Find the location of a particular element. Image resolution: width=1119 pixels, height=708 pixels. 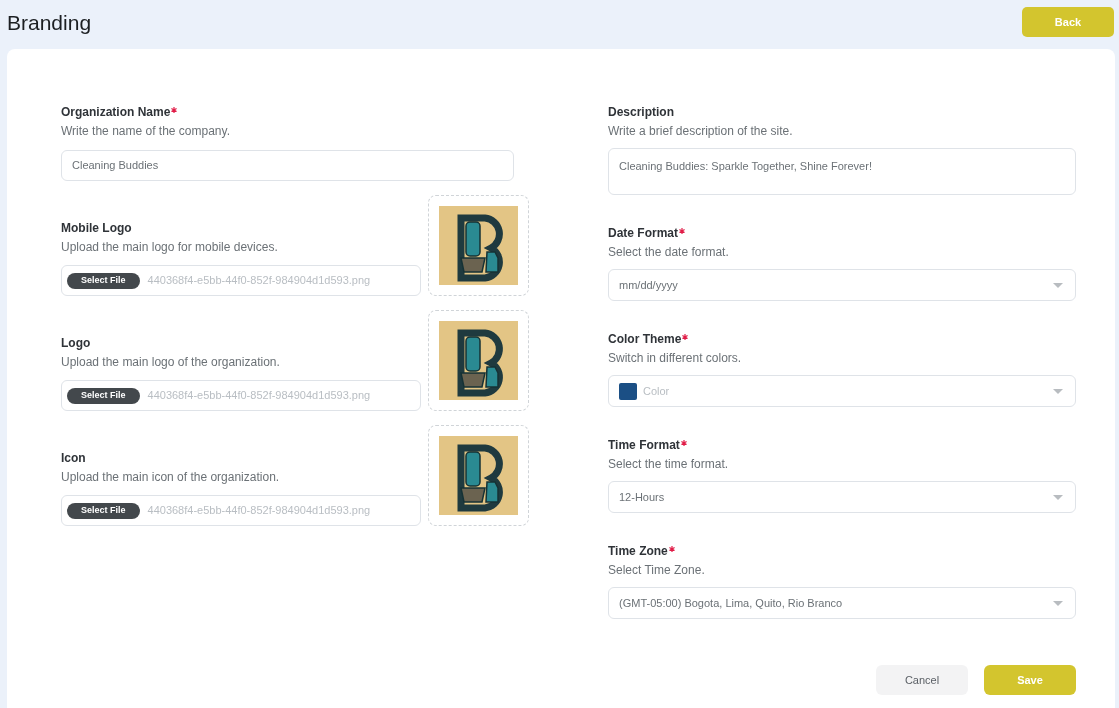

field-hint: Select the date format. is located at coordinates (669, 252).